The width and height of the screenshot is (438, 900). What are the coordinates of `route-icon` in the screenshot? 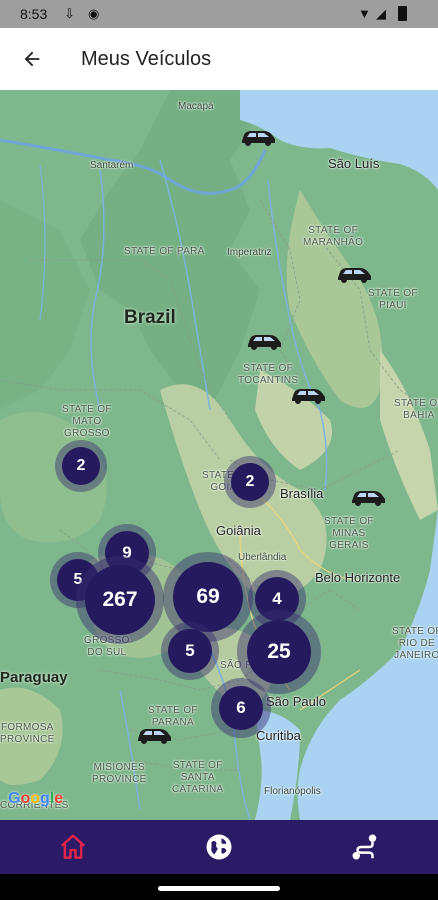 It's located at (364, 847).